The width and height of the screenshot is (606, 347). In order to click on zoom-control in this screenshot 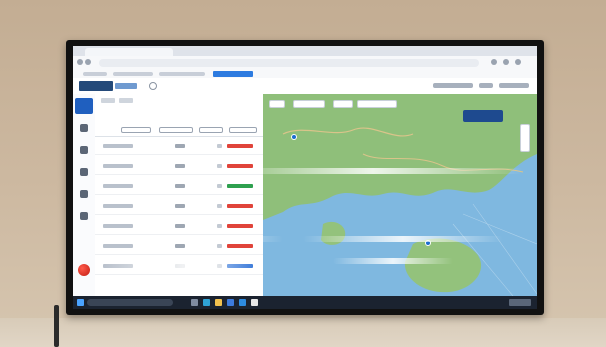, I will do `click(525, 138)`.